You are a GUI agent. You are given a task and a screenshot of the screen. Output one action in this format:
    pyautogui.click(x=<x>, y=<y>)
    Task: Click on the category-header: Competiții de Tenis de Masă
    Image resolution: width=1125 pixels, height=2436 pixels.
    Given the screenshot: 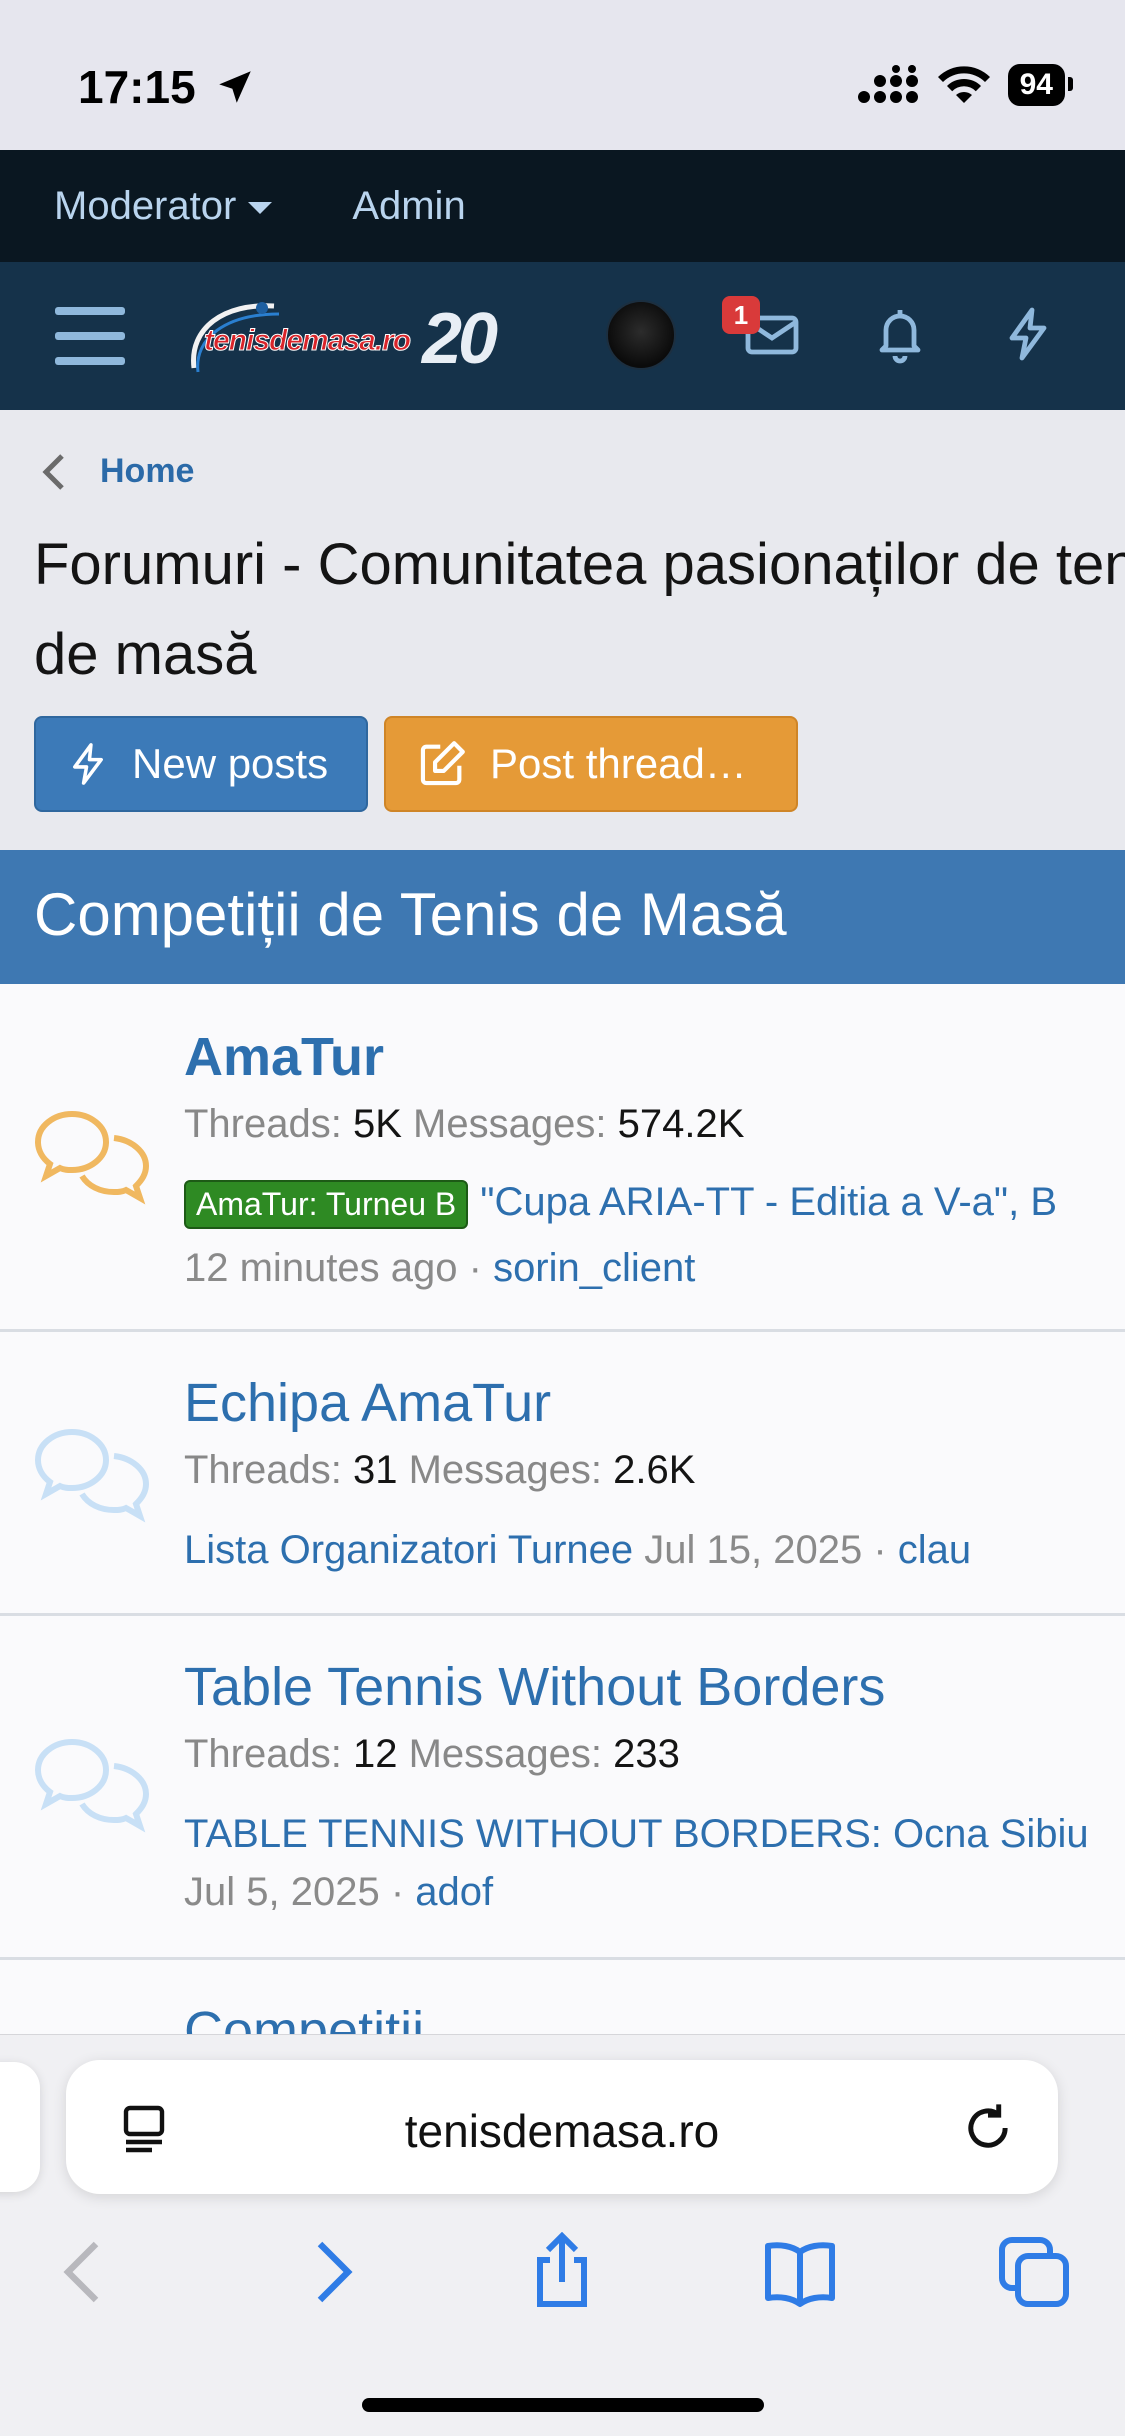 What is the action you would take?
    pyautogui.click(x=562, y=917)
    